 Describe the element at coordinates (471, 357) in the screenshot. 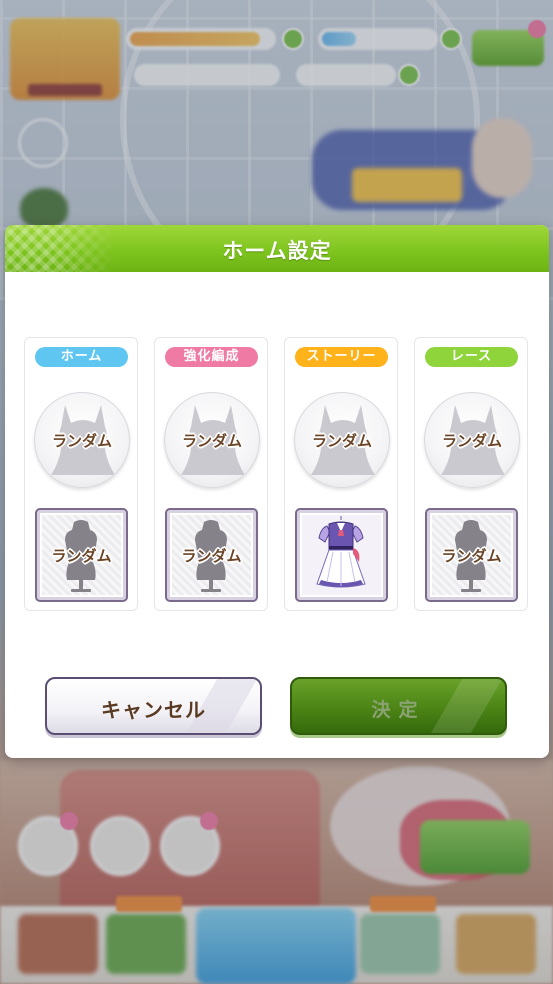

I see `slot-tag-race: レース` at that location.